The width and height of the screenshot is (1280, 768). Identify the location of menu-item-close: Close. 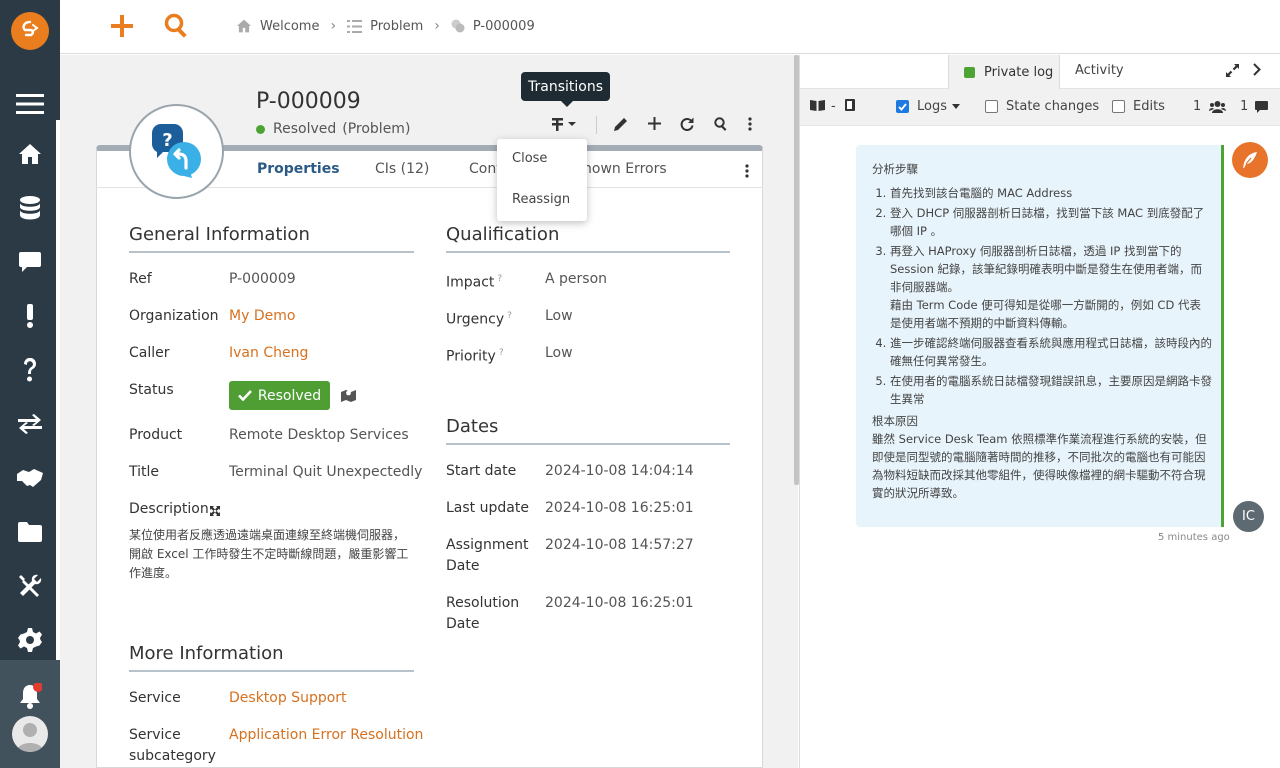
(542, 159).